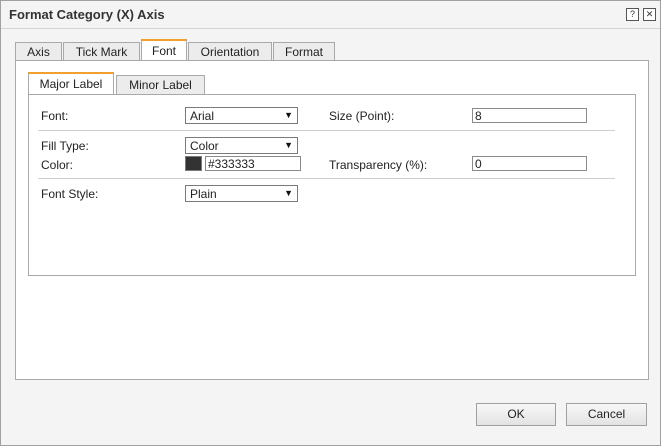  What do you see at coordinates (65, 146) in the screenshot?
I see `fill-type-label: Fill Type:` at bounding box center [65, 146].